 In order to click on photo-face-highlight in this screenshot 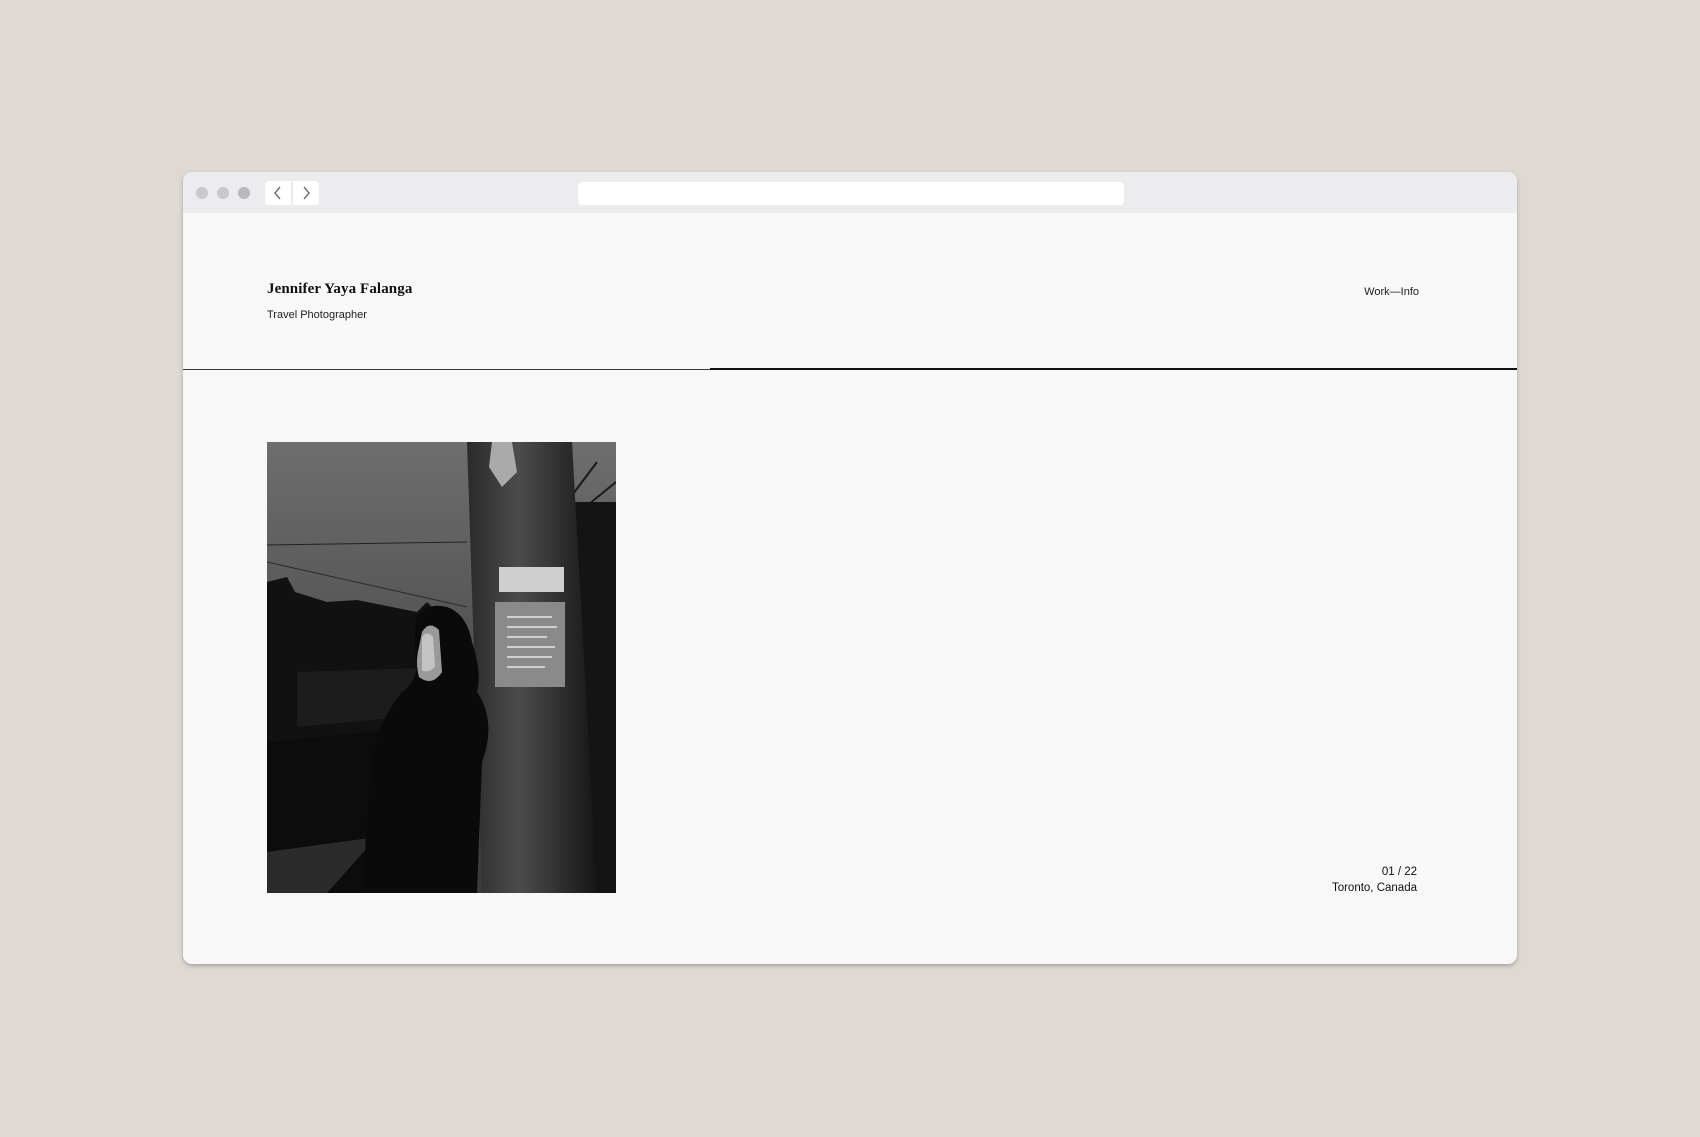, I will do `click(428, 652)`.